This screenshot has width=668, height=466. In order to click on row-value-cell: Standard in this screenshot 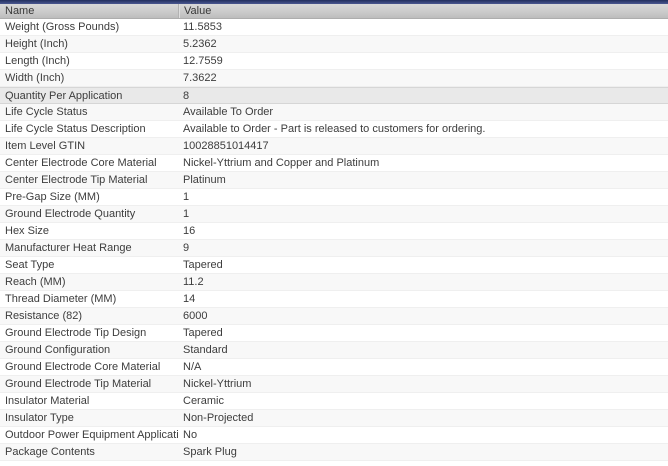, I will do `click(205, 350)`.